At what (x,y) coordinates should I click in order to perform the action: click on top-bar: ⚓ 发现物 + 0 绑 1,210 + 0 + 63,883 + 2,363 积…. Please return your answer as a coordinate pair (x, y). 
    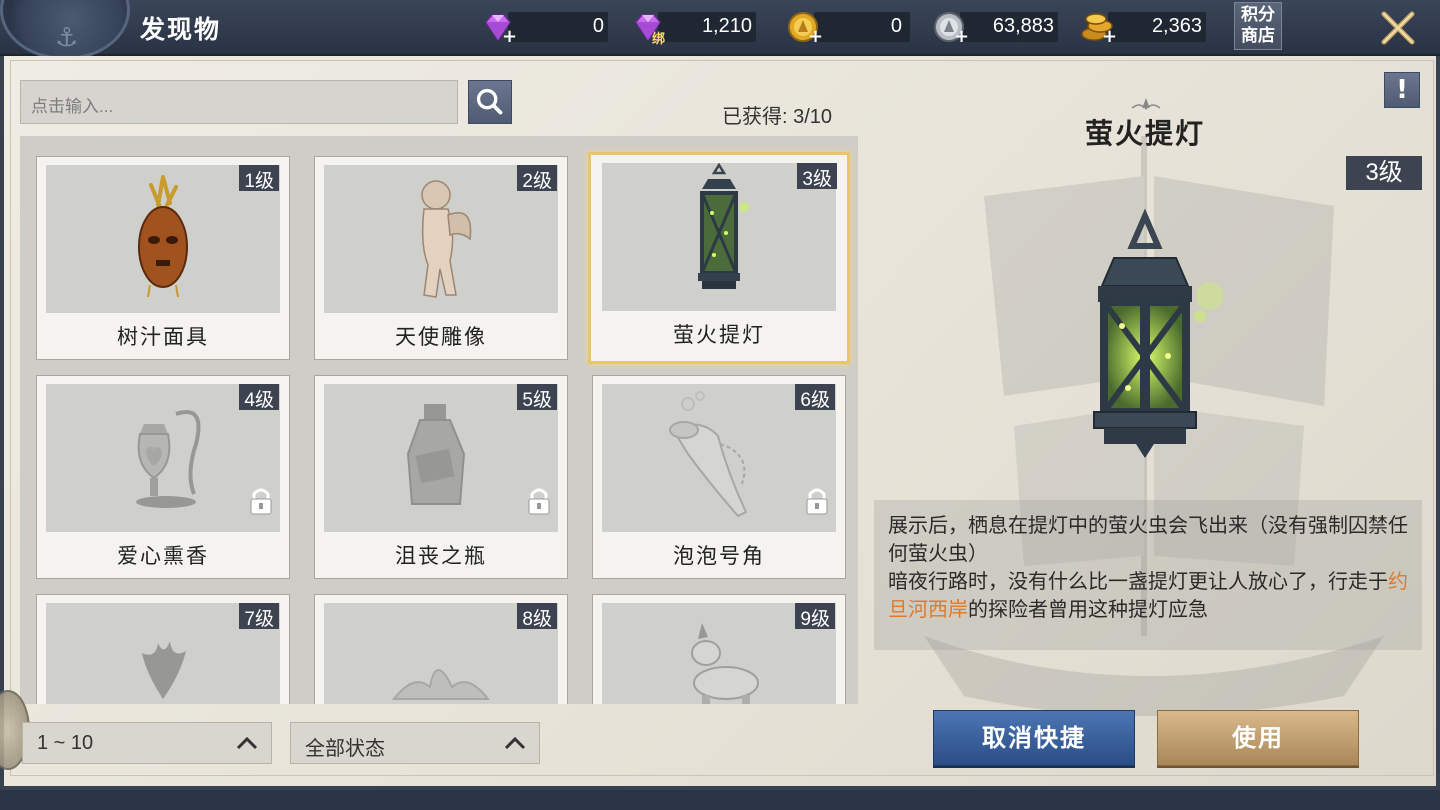
    Looking at the image, I should click on (720, 30).